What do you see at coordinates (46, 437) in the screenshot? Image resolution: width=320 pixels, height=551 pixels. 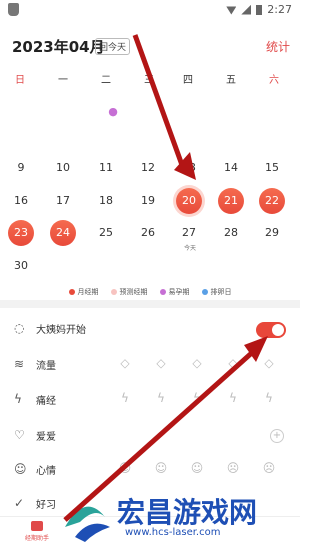 I see `love-label: 爱爱` at bounding box center [46, 437].